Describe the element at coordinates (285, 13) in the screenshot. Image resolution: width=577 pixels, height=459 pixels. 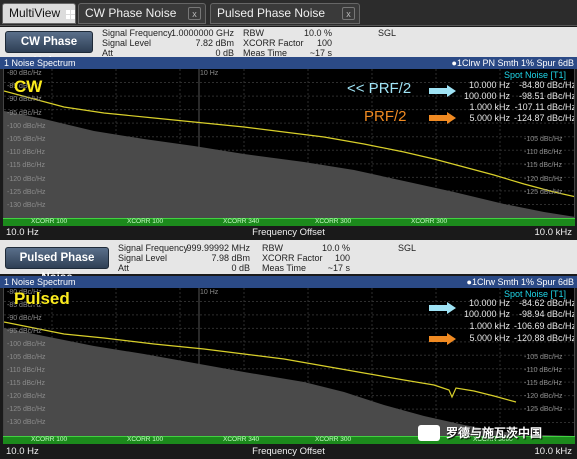
I see `tab-pulsed-phase-noise: Pulsed Phase Noise x` at that location.